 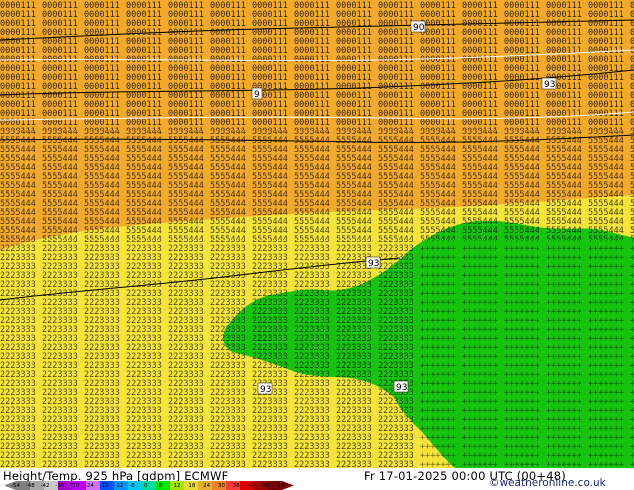 What do you see at coordinates (192, 486) in the screenshot?
I see `scale-tick-label: 18` at bounding box center [192, 486].